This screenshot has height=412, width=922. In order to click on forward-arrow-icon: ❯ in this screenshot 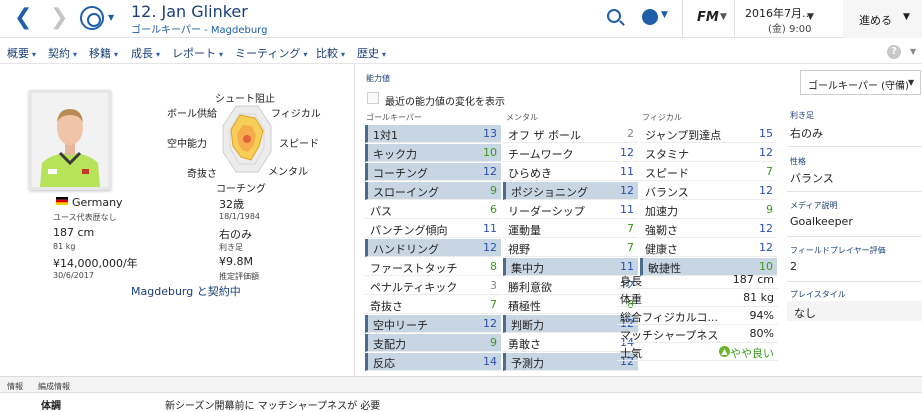, I will do `click(59, 17)`.